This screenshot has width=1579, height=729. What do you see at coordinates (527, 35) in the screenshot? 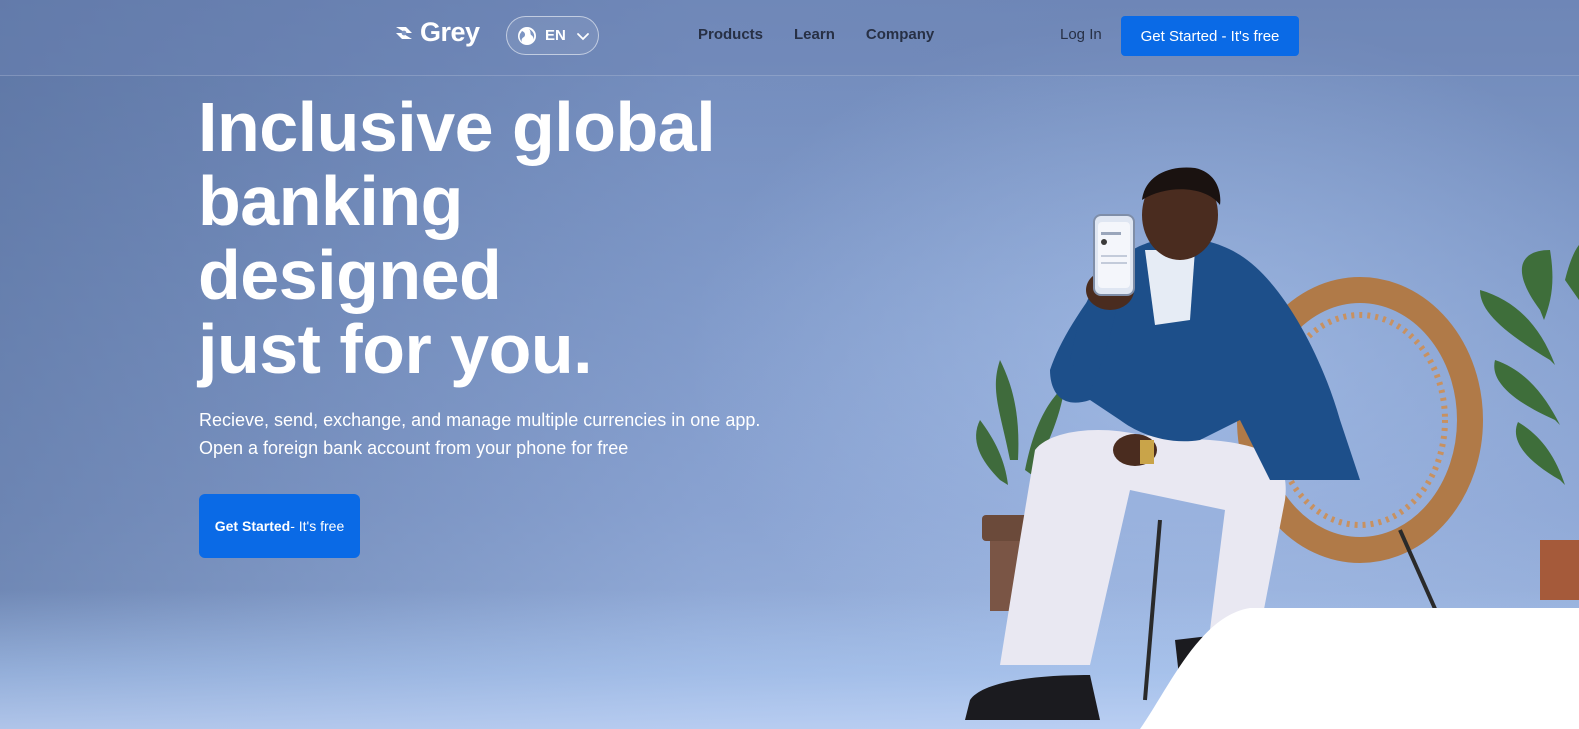
I see `globe-icon` at bounding box center [527, 35].